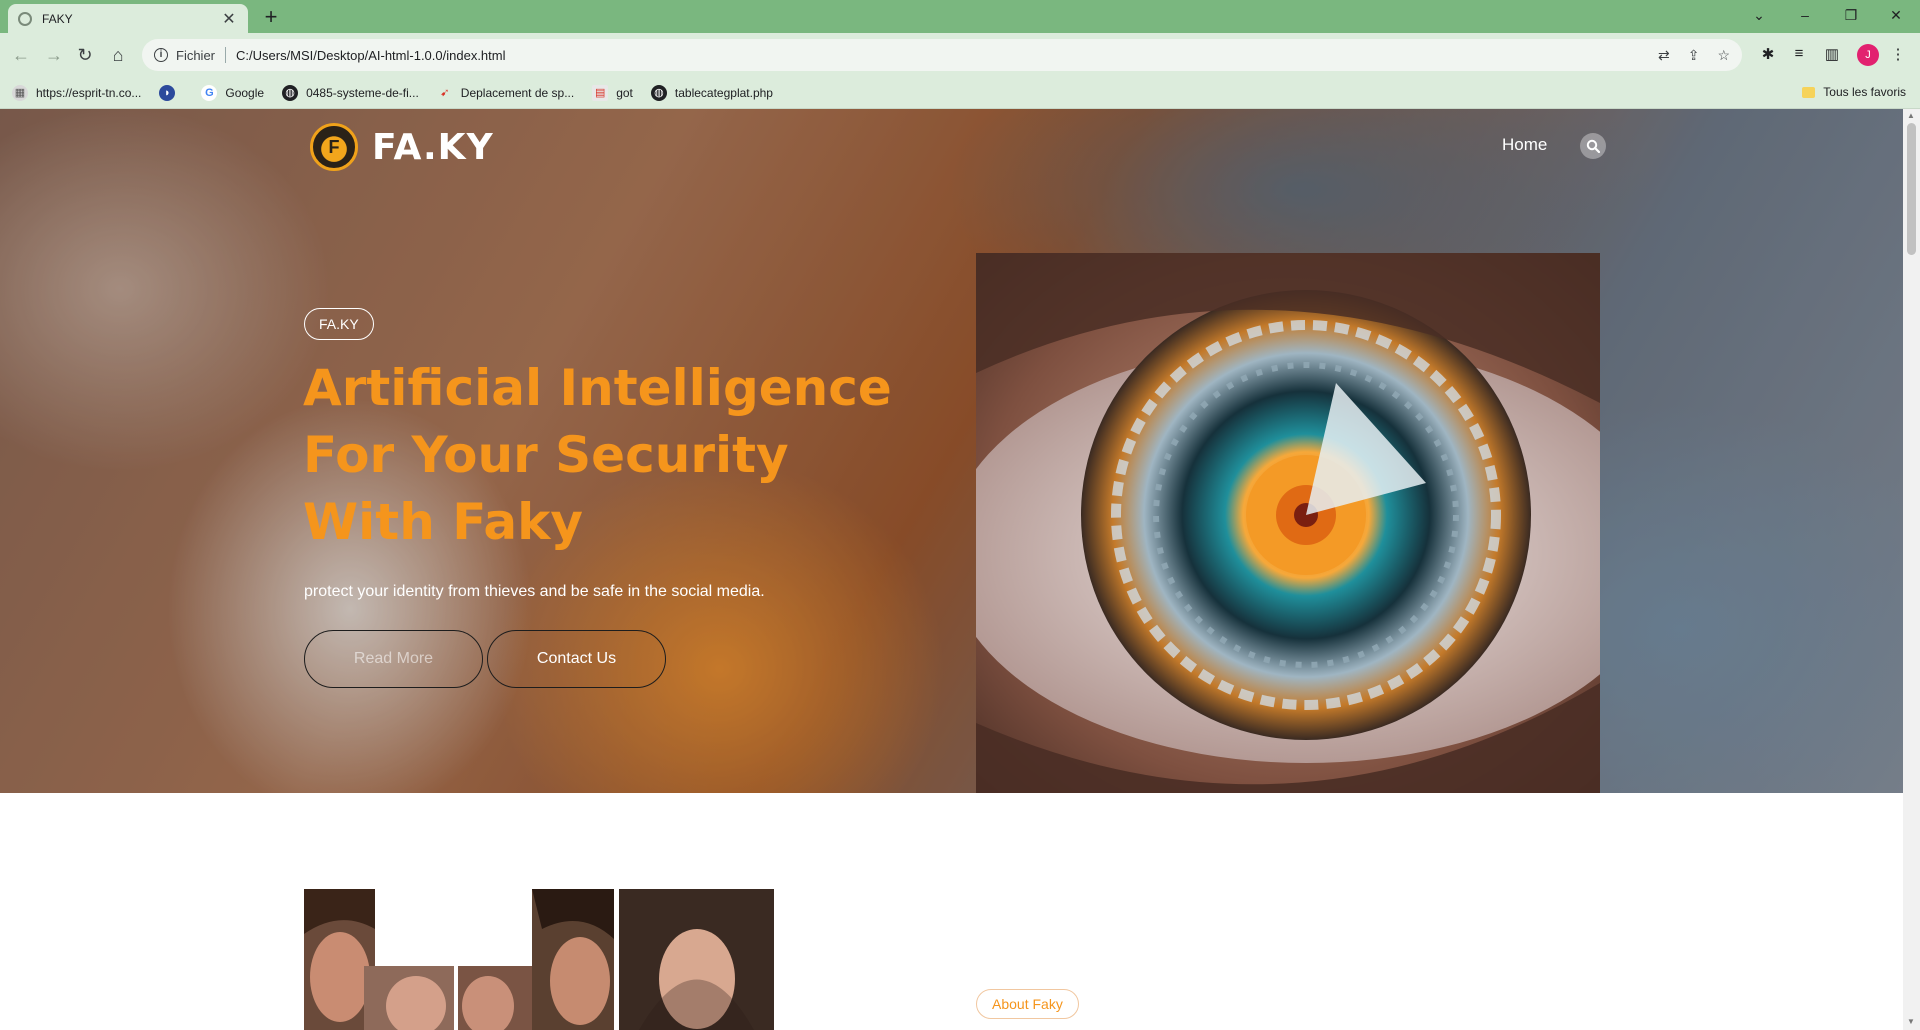 The width and height of the screenshot is (1920, 1030). What do you see at coordinates (445, 93) in the screenshot?
I see `app-icon: ➹` at bounding box center [445, 93].